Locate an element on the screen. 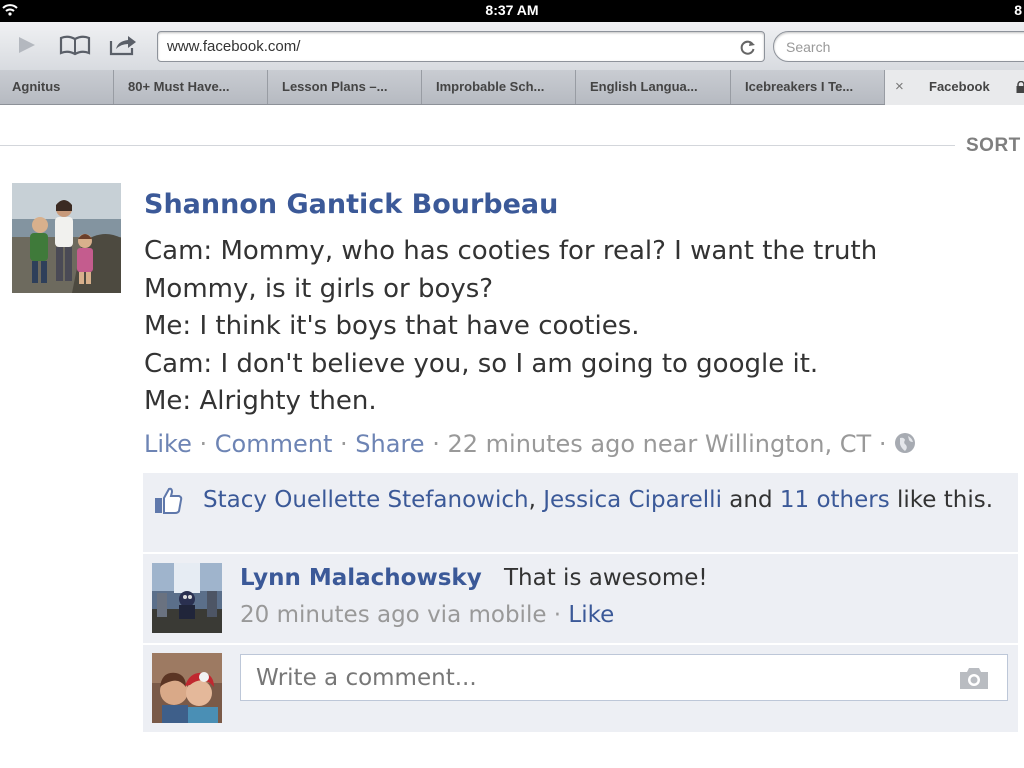  search-placeholder: Search is located at coordinates (808, 47).